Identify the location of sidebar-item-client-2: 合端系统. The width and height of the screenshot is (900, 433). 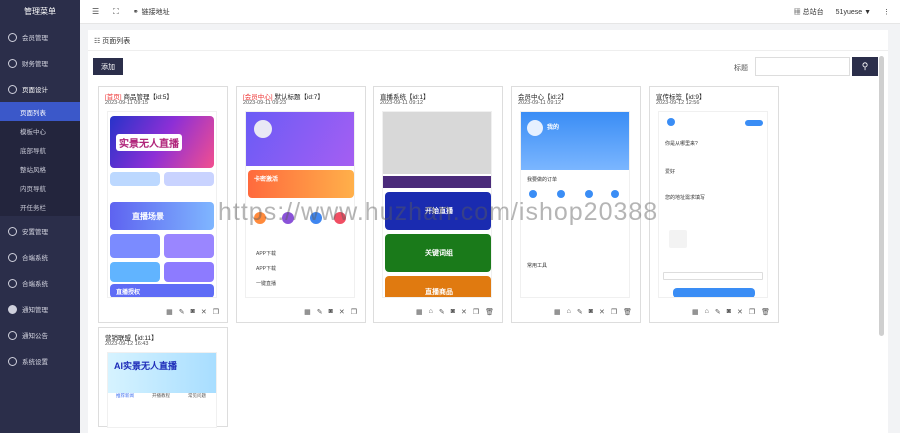
(40, 283).